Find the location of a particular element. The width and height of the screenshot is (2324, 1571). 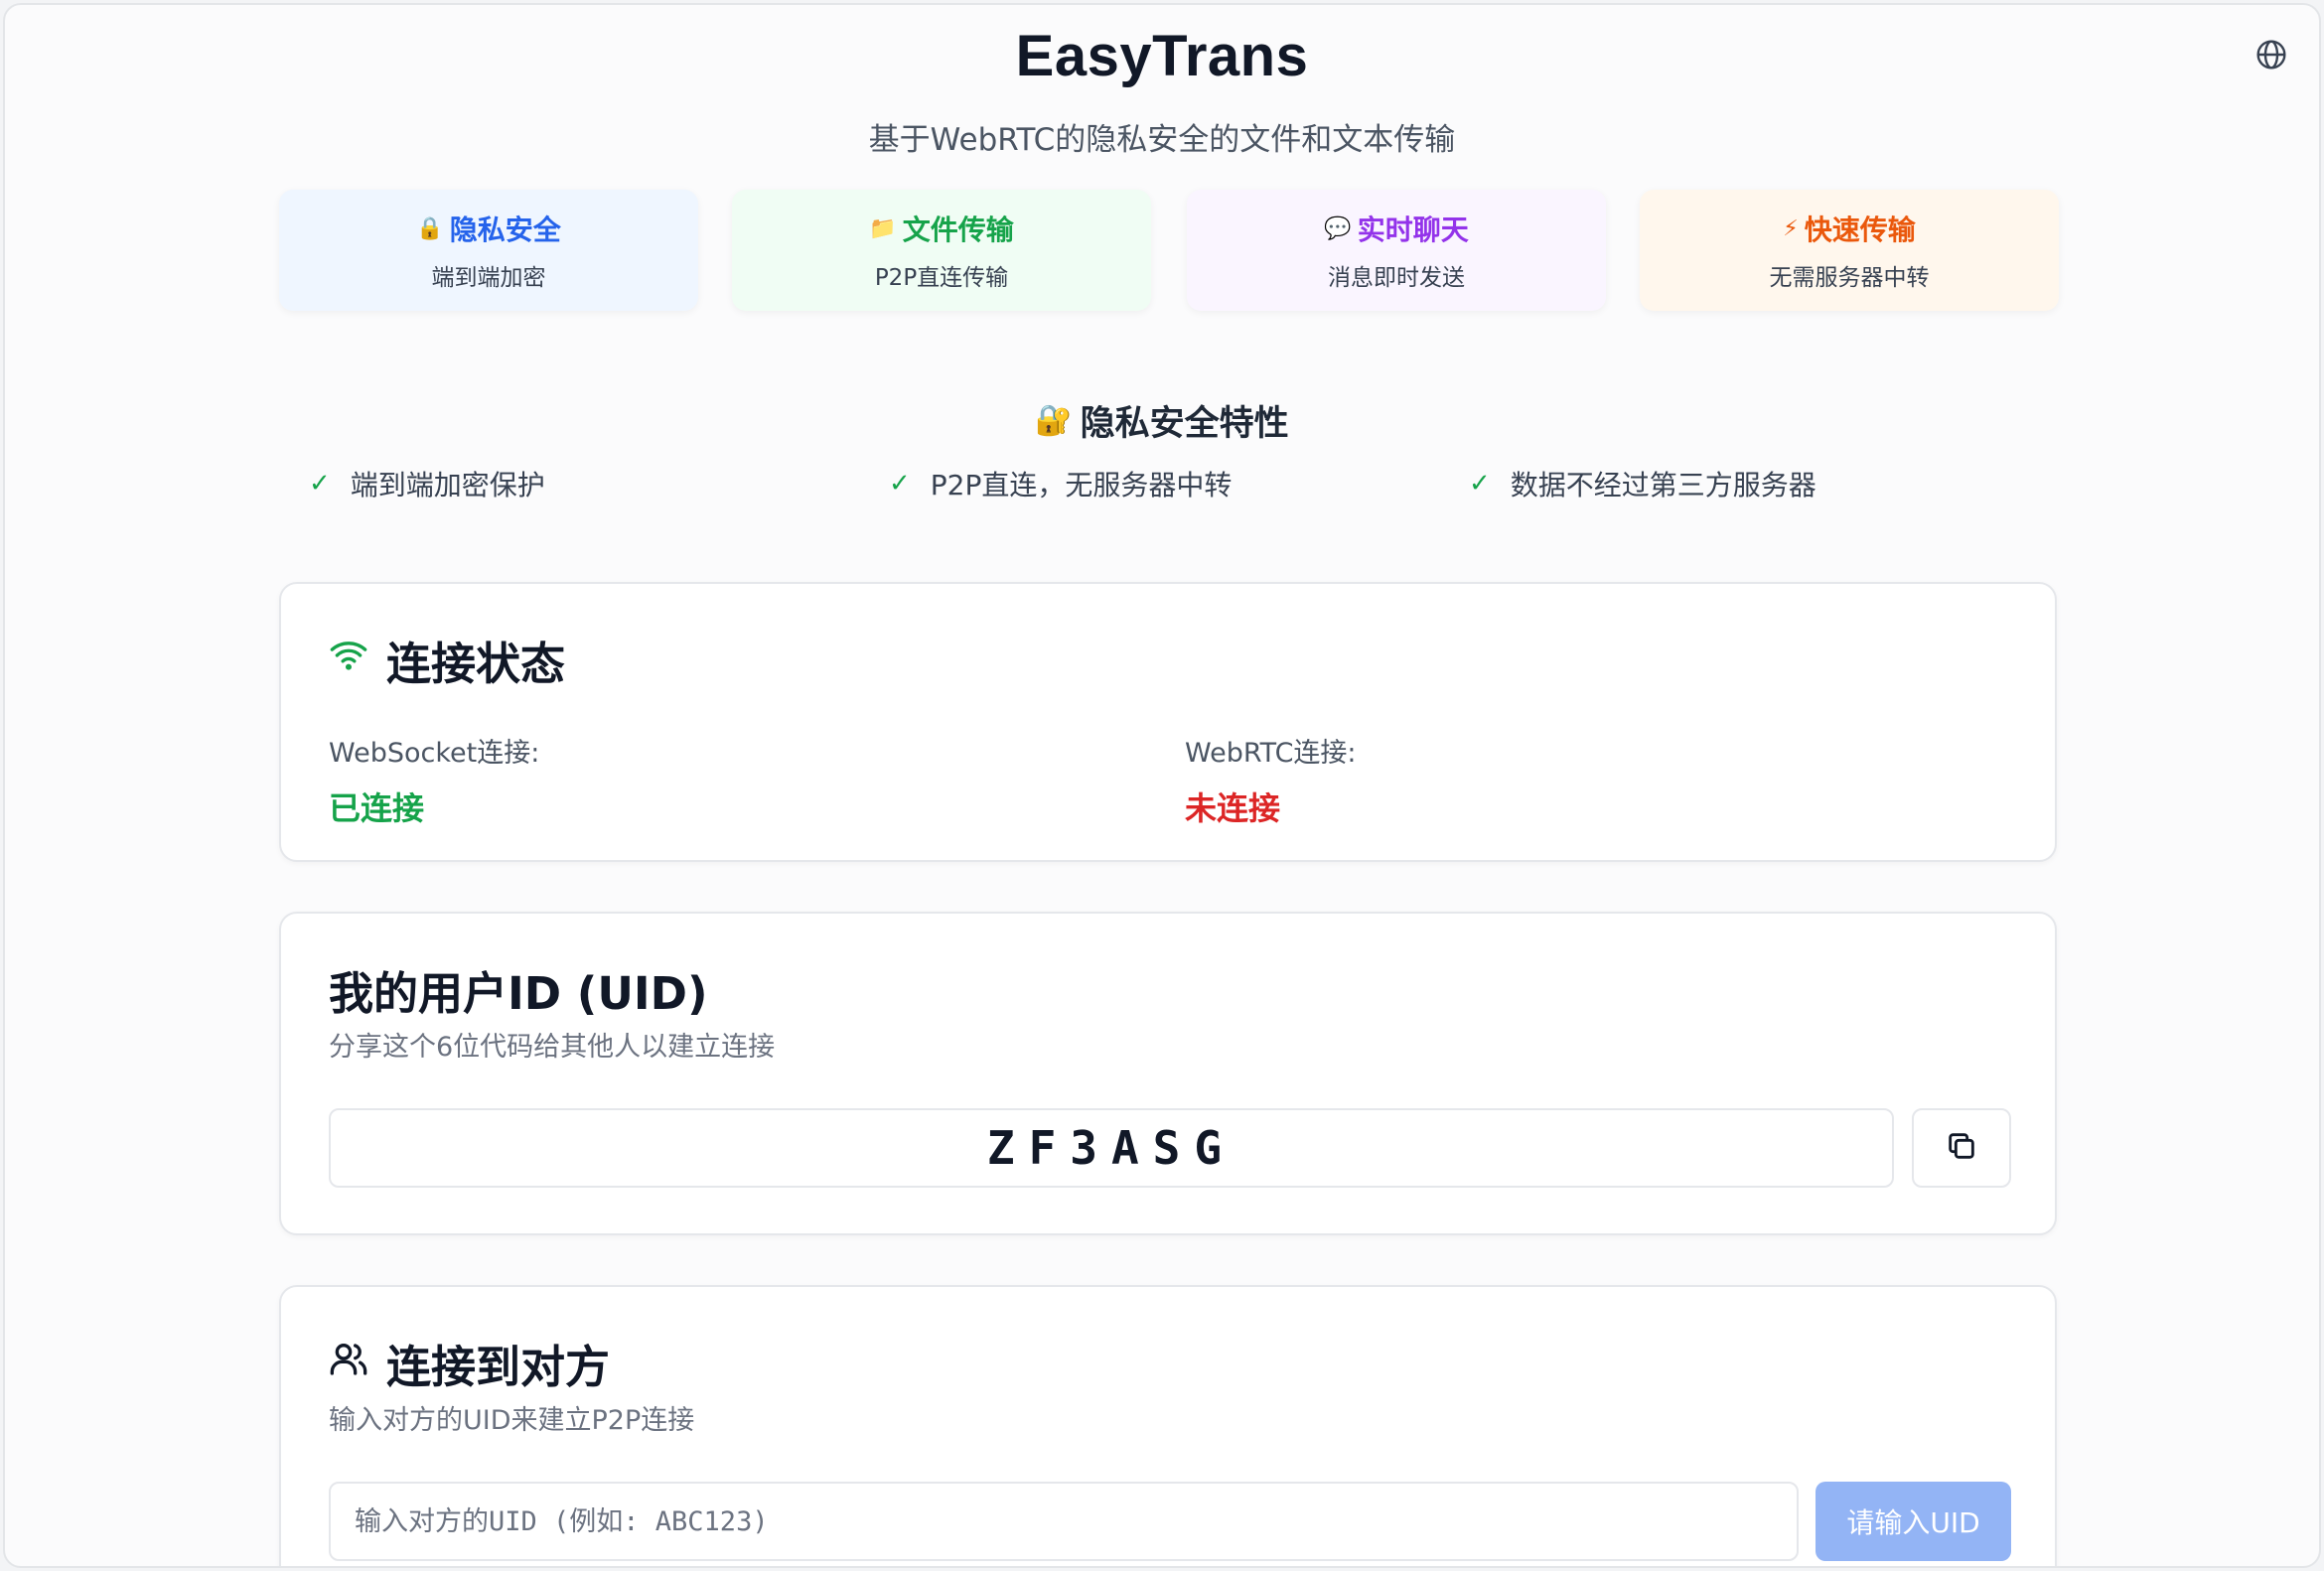

connection-status-title: 连接状态 is located at coordinates (447, 660).